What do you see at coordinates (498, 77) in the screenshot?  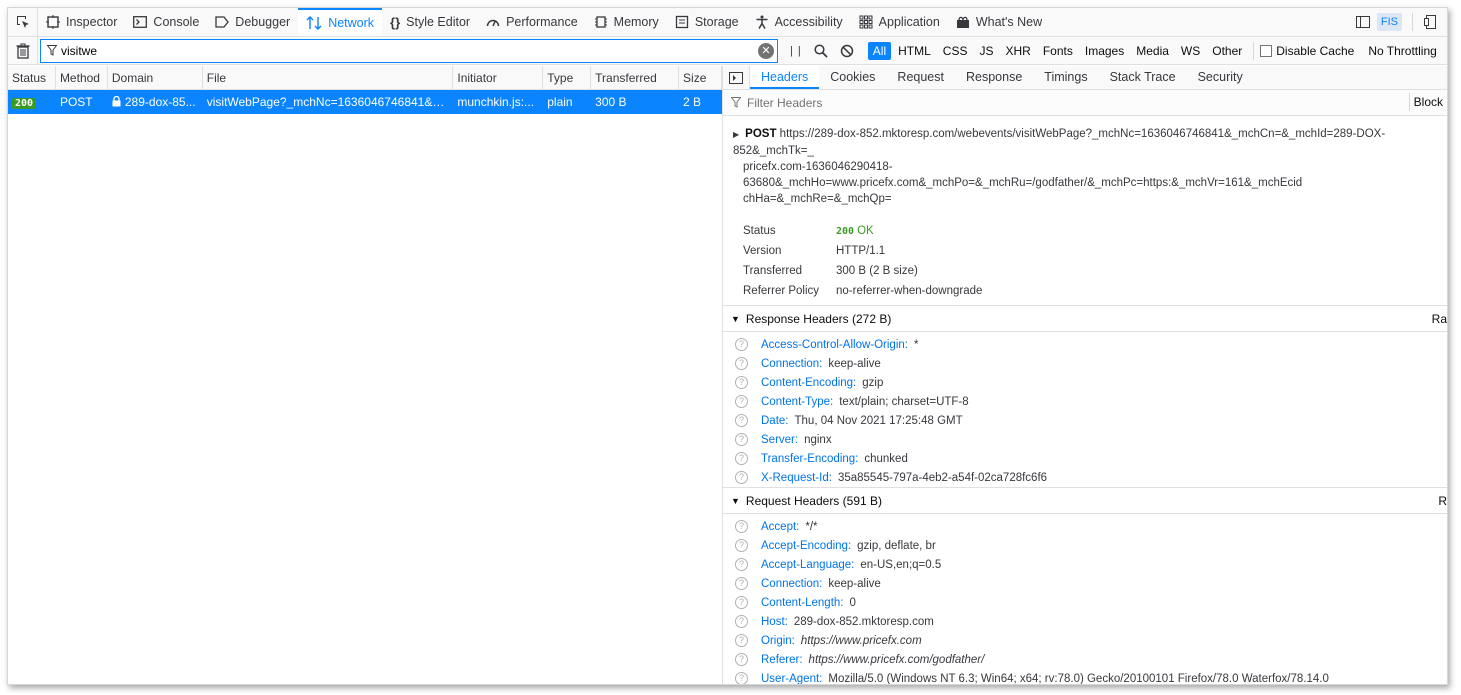 I see `column-header-initiator: Initiator` at bounding box center [498, 77].